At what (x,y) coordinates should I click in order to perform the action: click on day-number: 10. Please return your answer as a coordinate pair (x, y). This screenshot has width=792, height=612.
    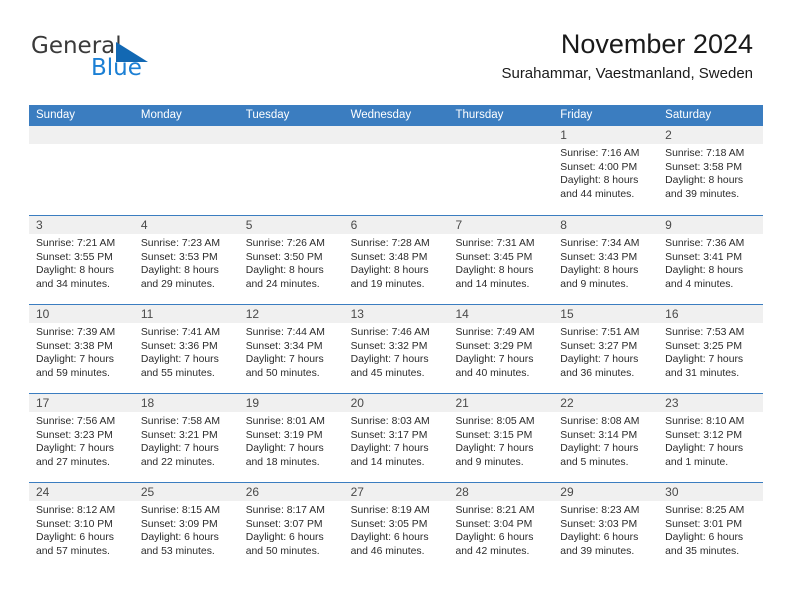
    Looking at the image, I should click on (43, 314).